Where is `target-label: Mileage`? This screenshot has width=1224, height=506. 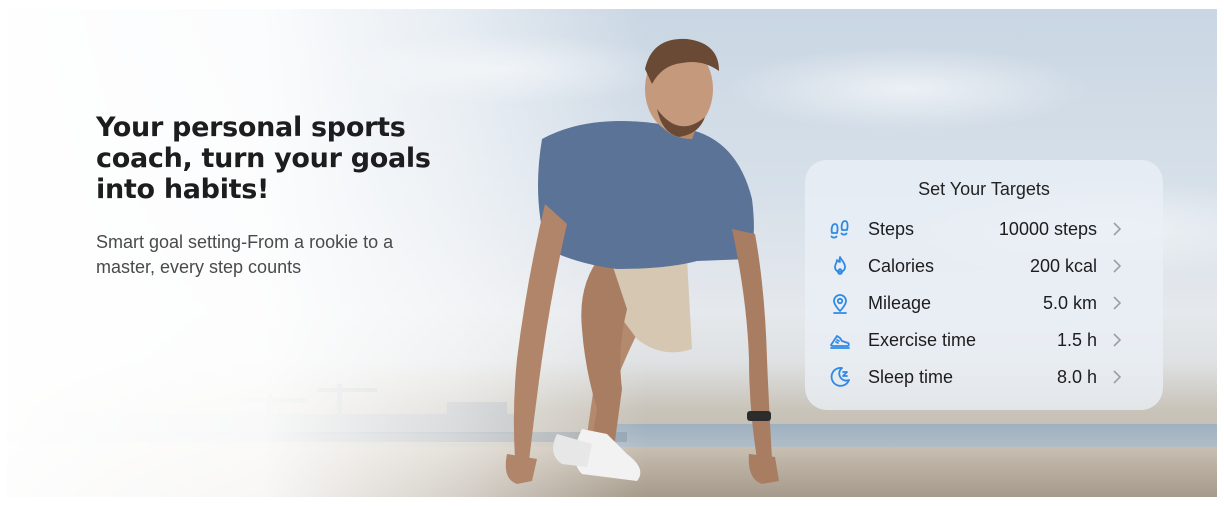 target-label: Mileage is located at coordinates (900, 302).